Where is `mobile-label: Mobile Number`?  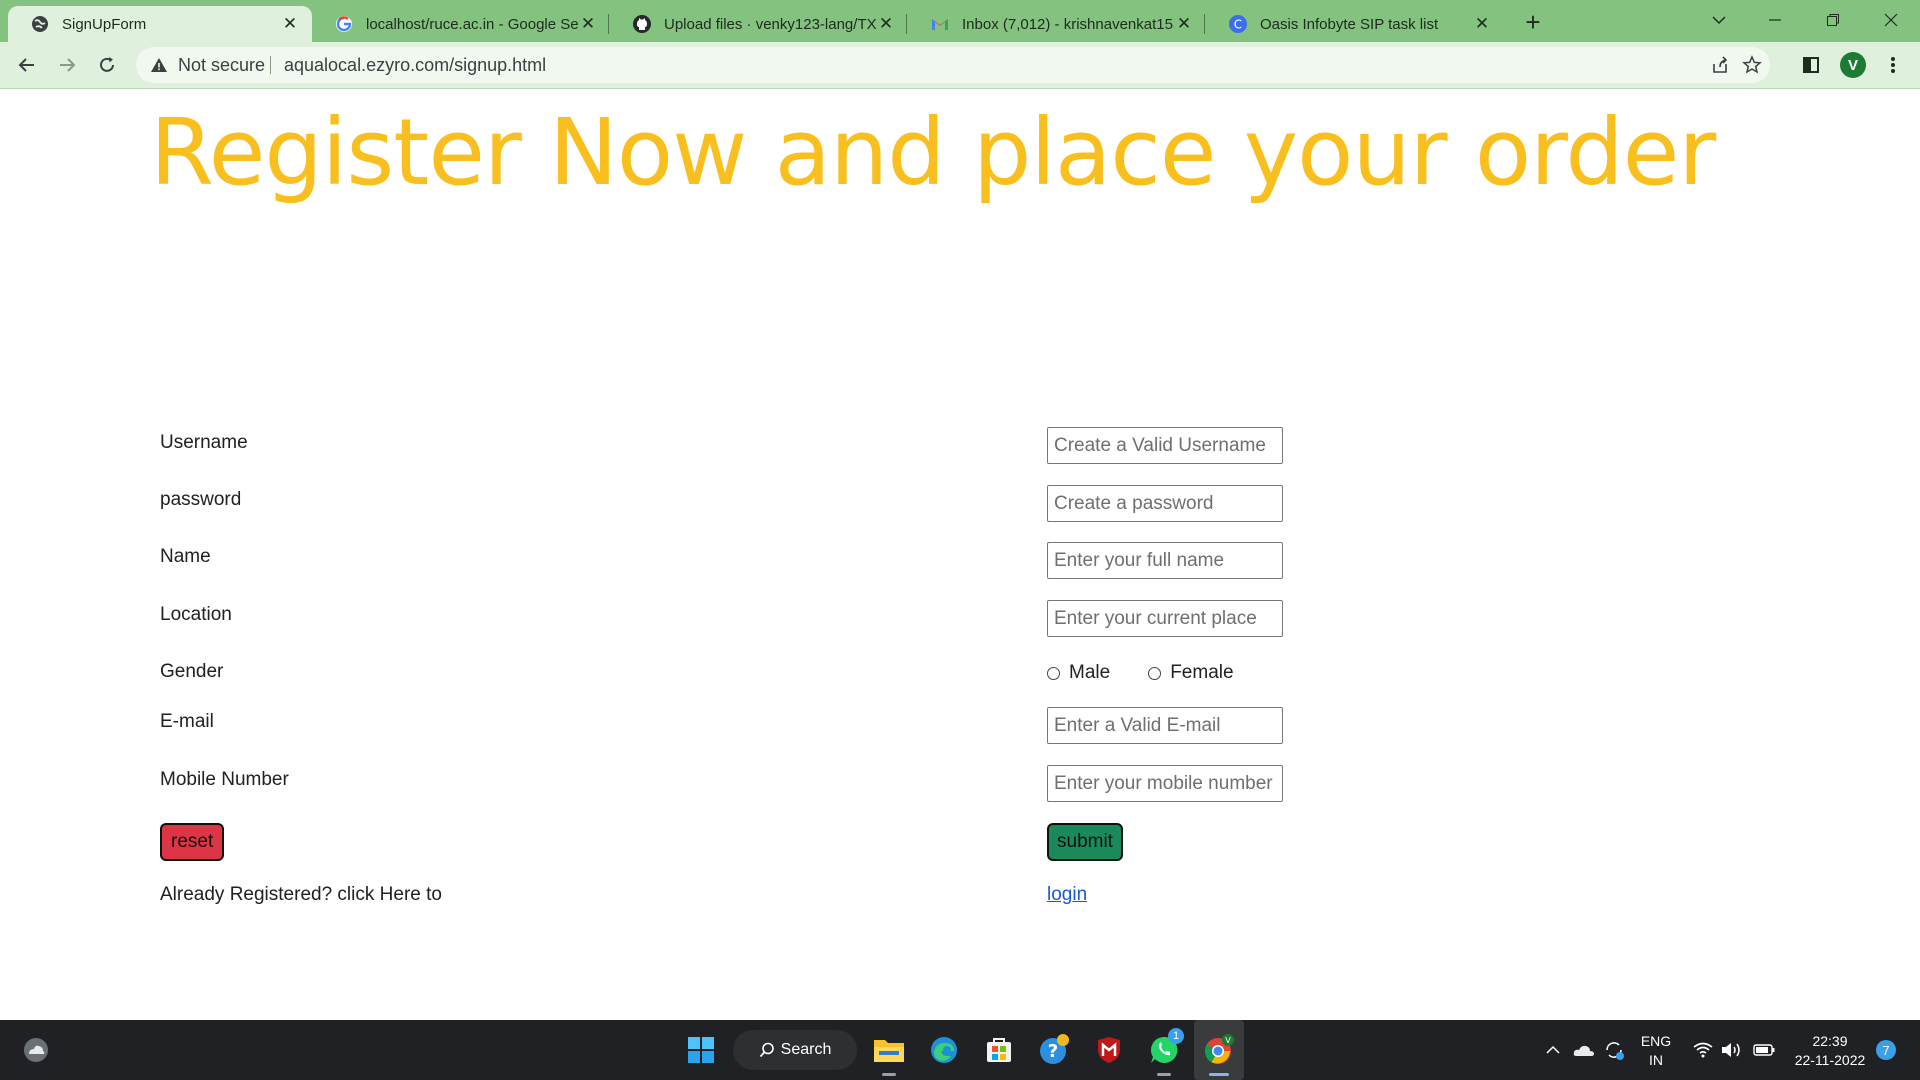
mobile-label: Mobile Number is located at coordinates (224, 779).